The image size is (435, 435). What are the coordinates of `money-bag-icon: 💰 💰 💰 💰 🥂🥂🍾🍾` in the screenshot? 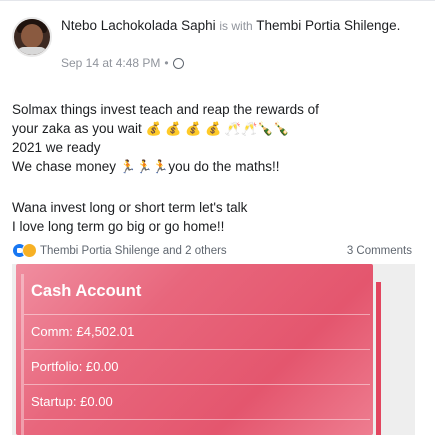 It's located at (217, 128).